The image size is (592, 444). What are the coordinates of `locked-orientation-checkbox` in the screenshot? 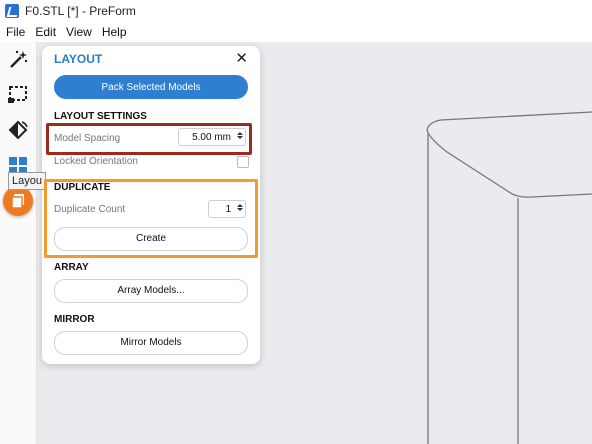 It's located at (243, 162).